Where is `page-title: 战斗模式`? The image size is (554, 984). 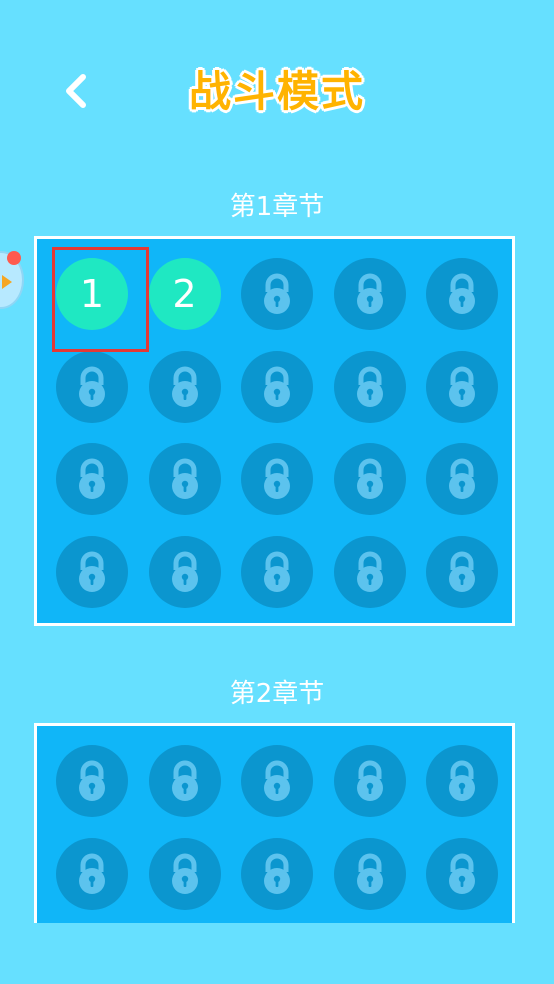
page-title: 战斗模式 is located at coordinates (276, 91).